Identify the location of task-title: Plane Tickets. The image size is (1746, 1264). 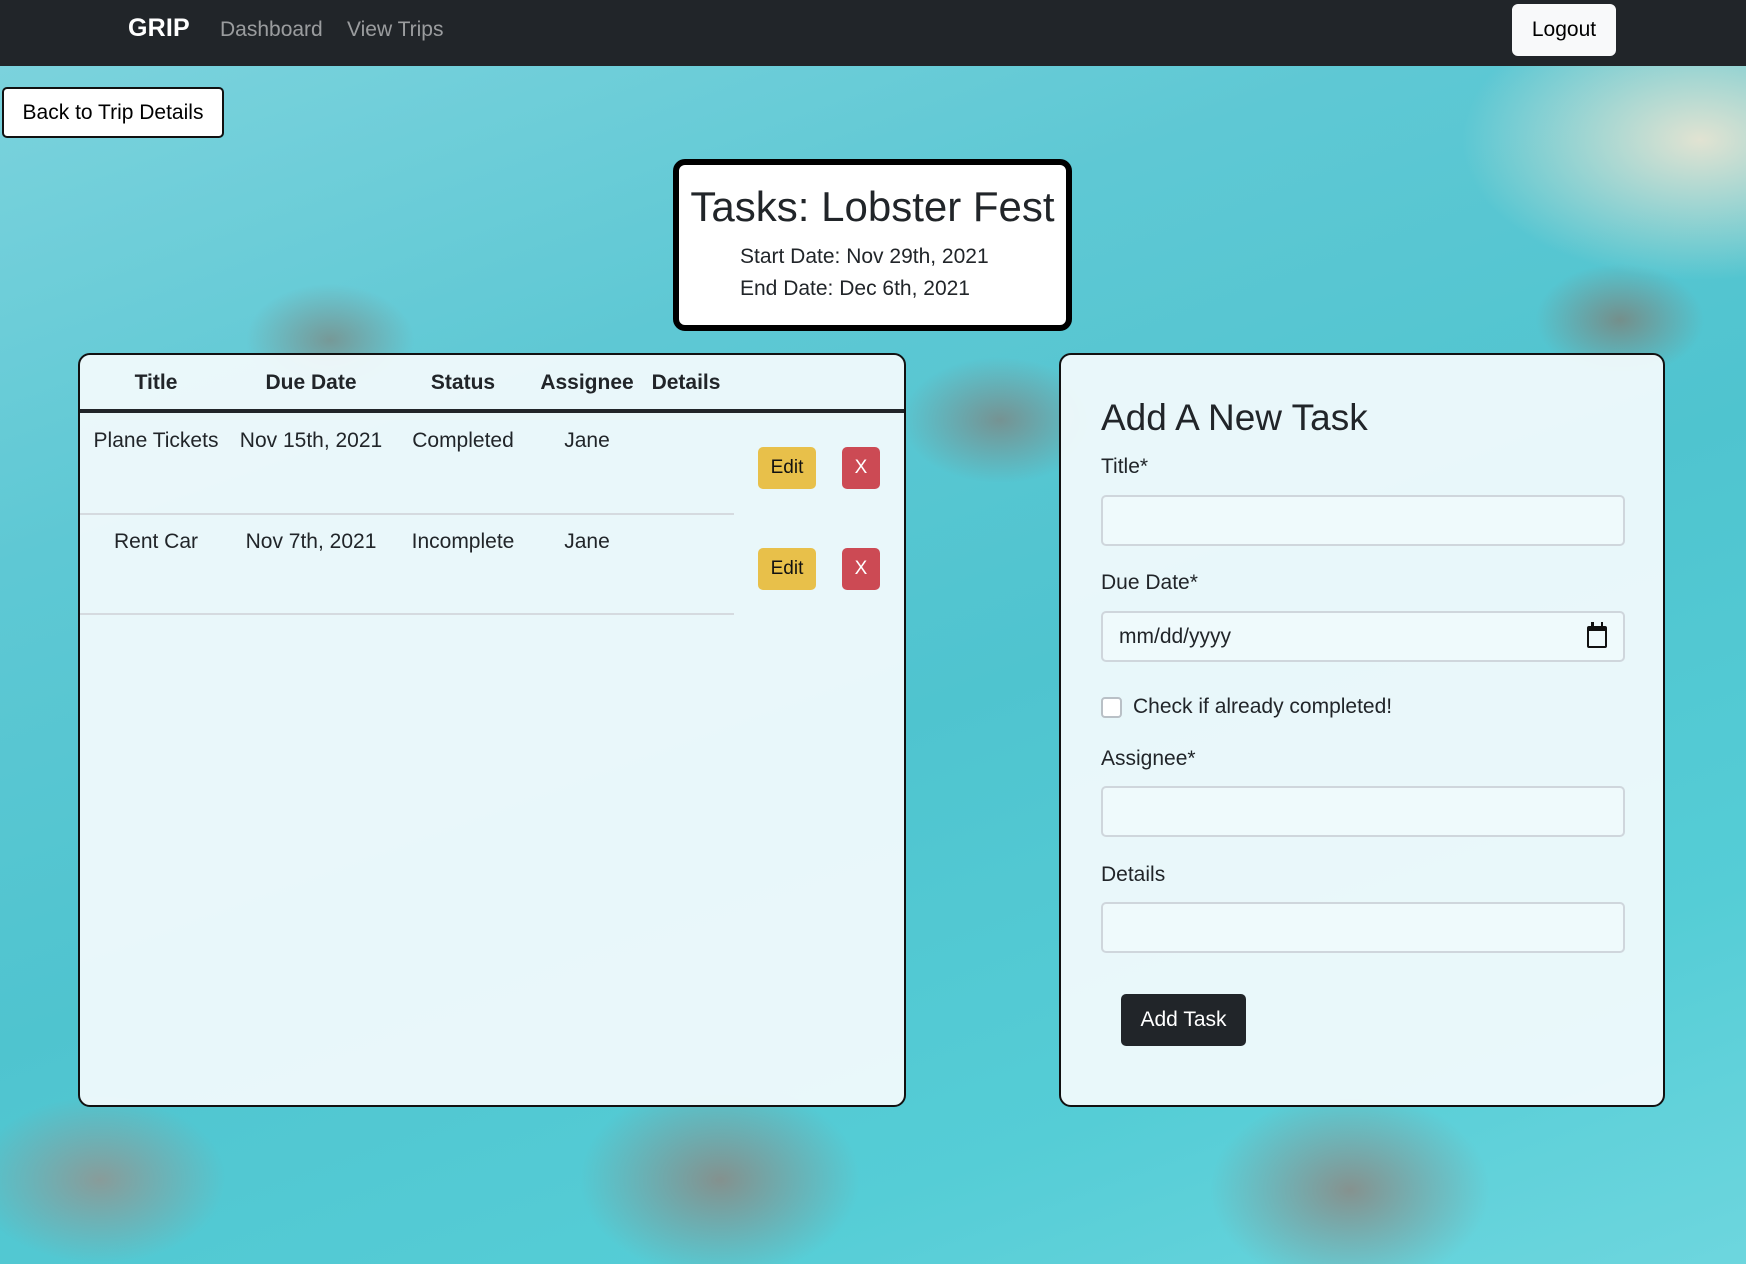
(156, 440).